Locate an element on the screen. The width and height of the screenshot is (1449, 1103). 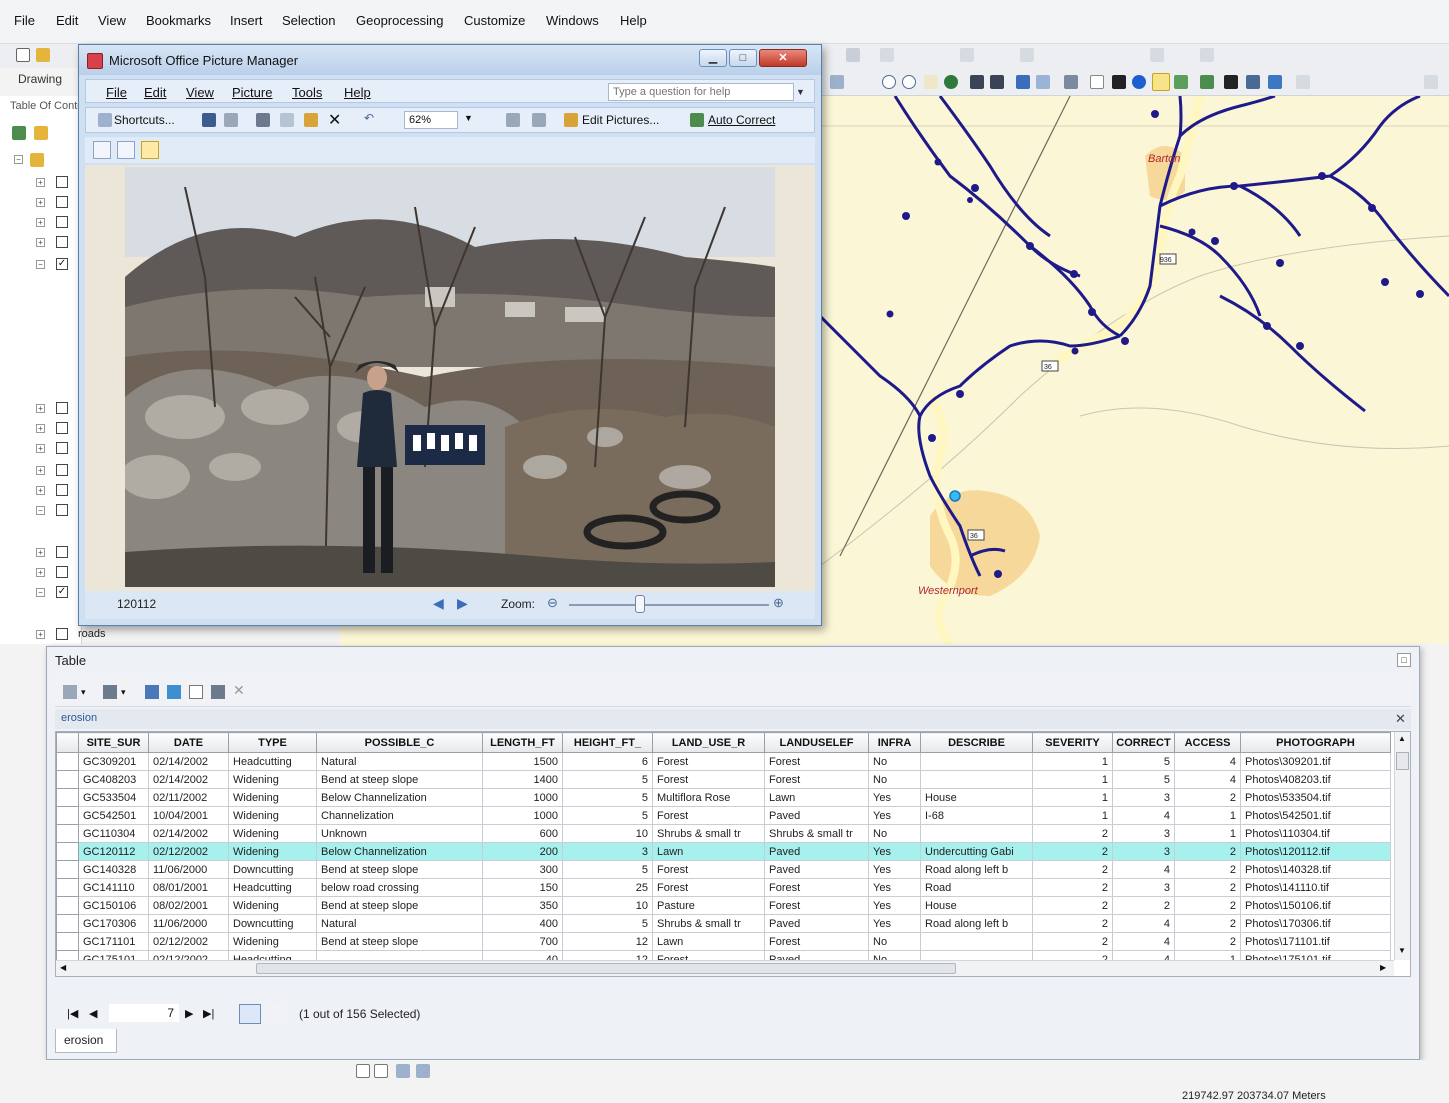
table-cell: Paved is located at coordinates (816, 923).